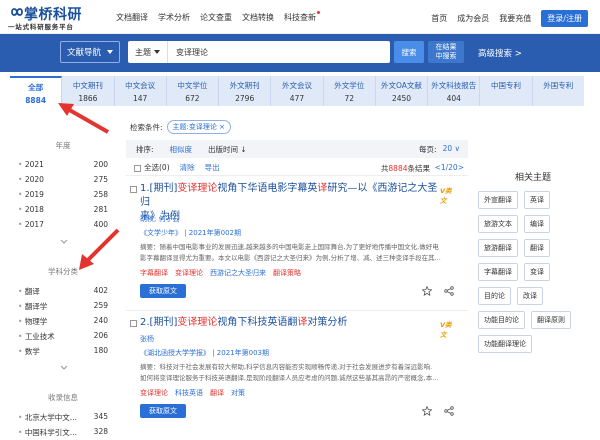 Image resolution: width=600 pixels, height=440 pixels. What do you see at coordinates (350, 91) in the screenshot?
I see `tab-foreign-degree: 外文学位 72` at bounding box center [350, 91].